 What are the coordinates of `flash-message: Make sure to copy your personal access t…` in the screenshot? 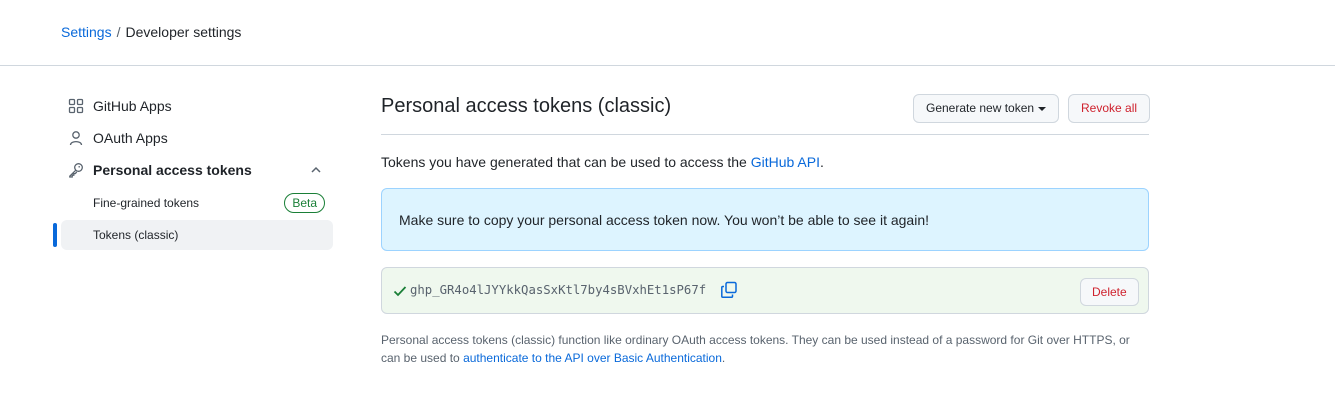 It's located at (664, 220).